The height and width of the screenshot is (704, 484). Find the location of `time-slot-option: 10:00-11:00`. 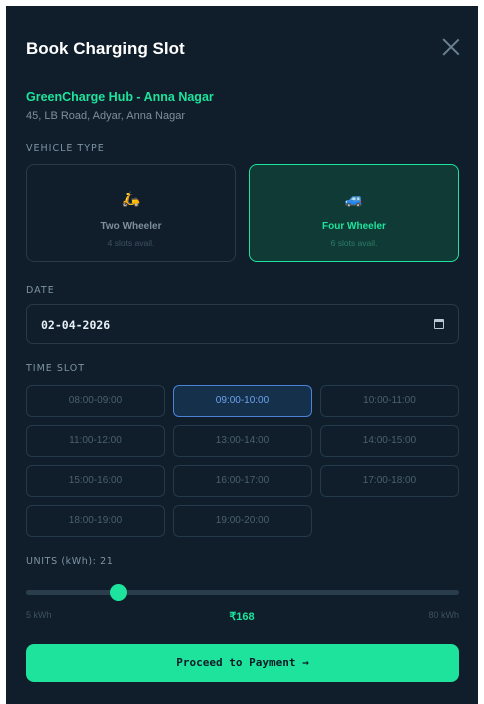

time-slot-option: 10:00-11:00 is located at coordinates (389, 401).